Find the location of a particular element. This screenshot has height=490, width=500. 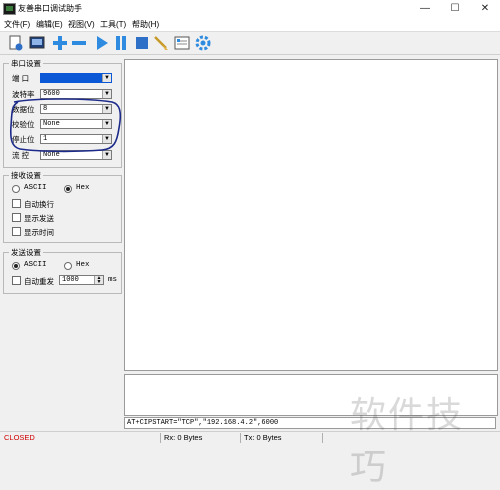

settings-gear-icon is located at coordinates (203, 43).